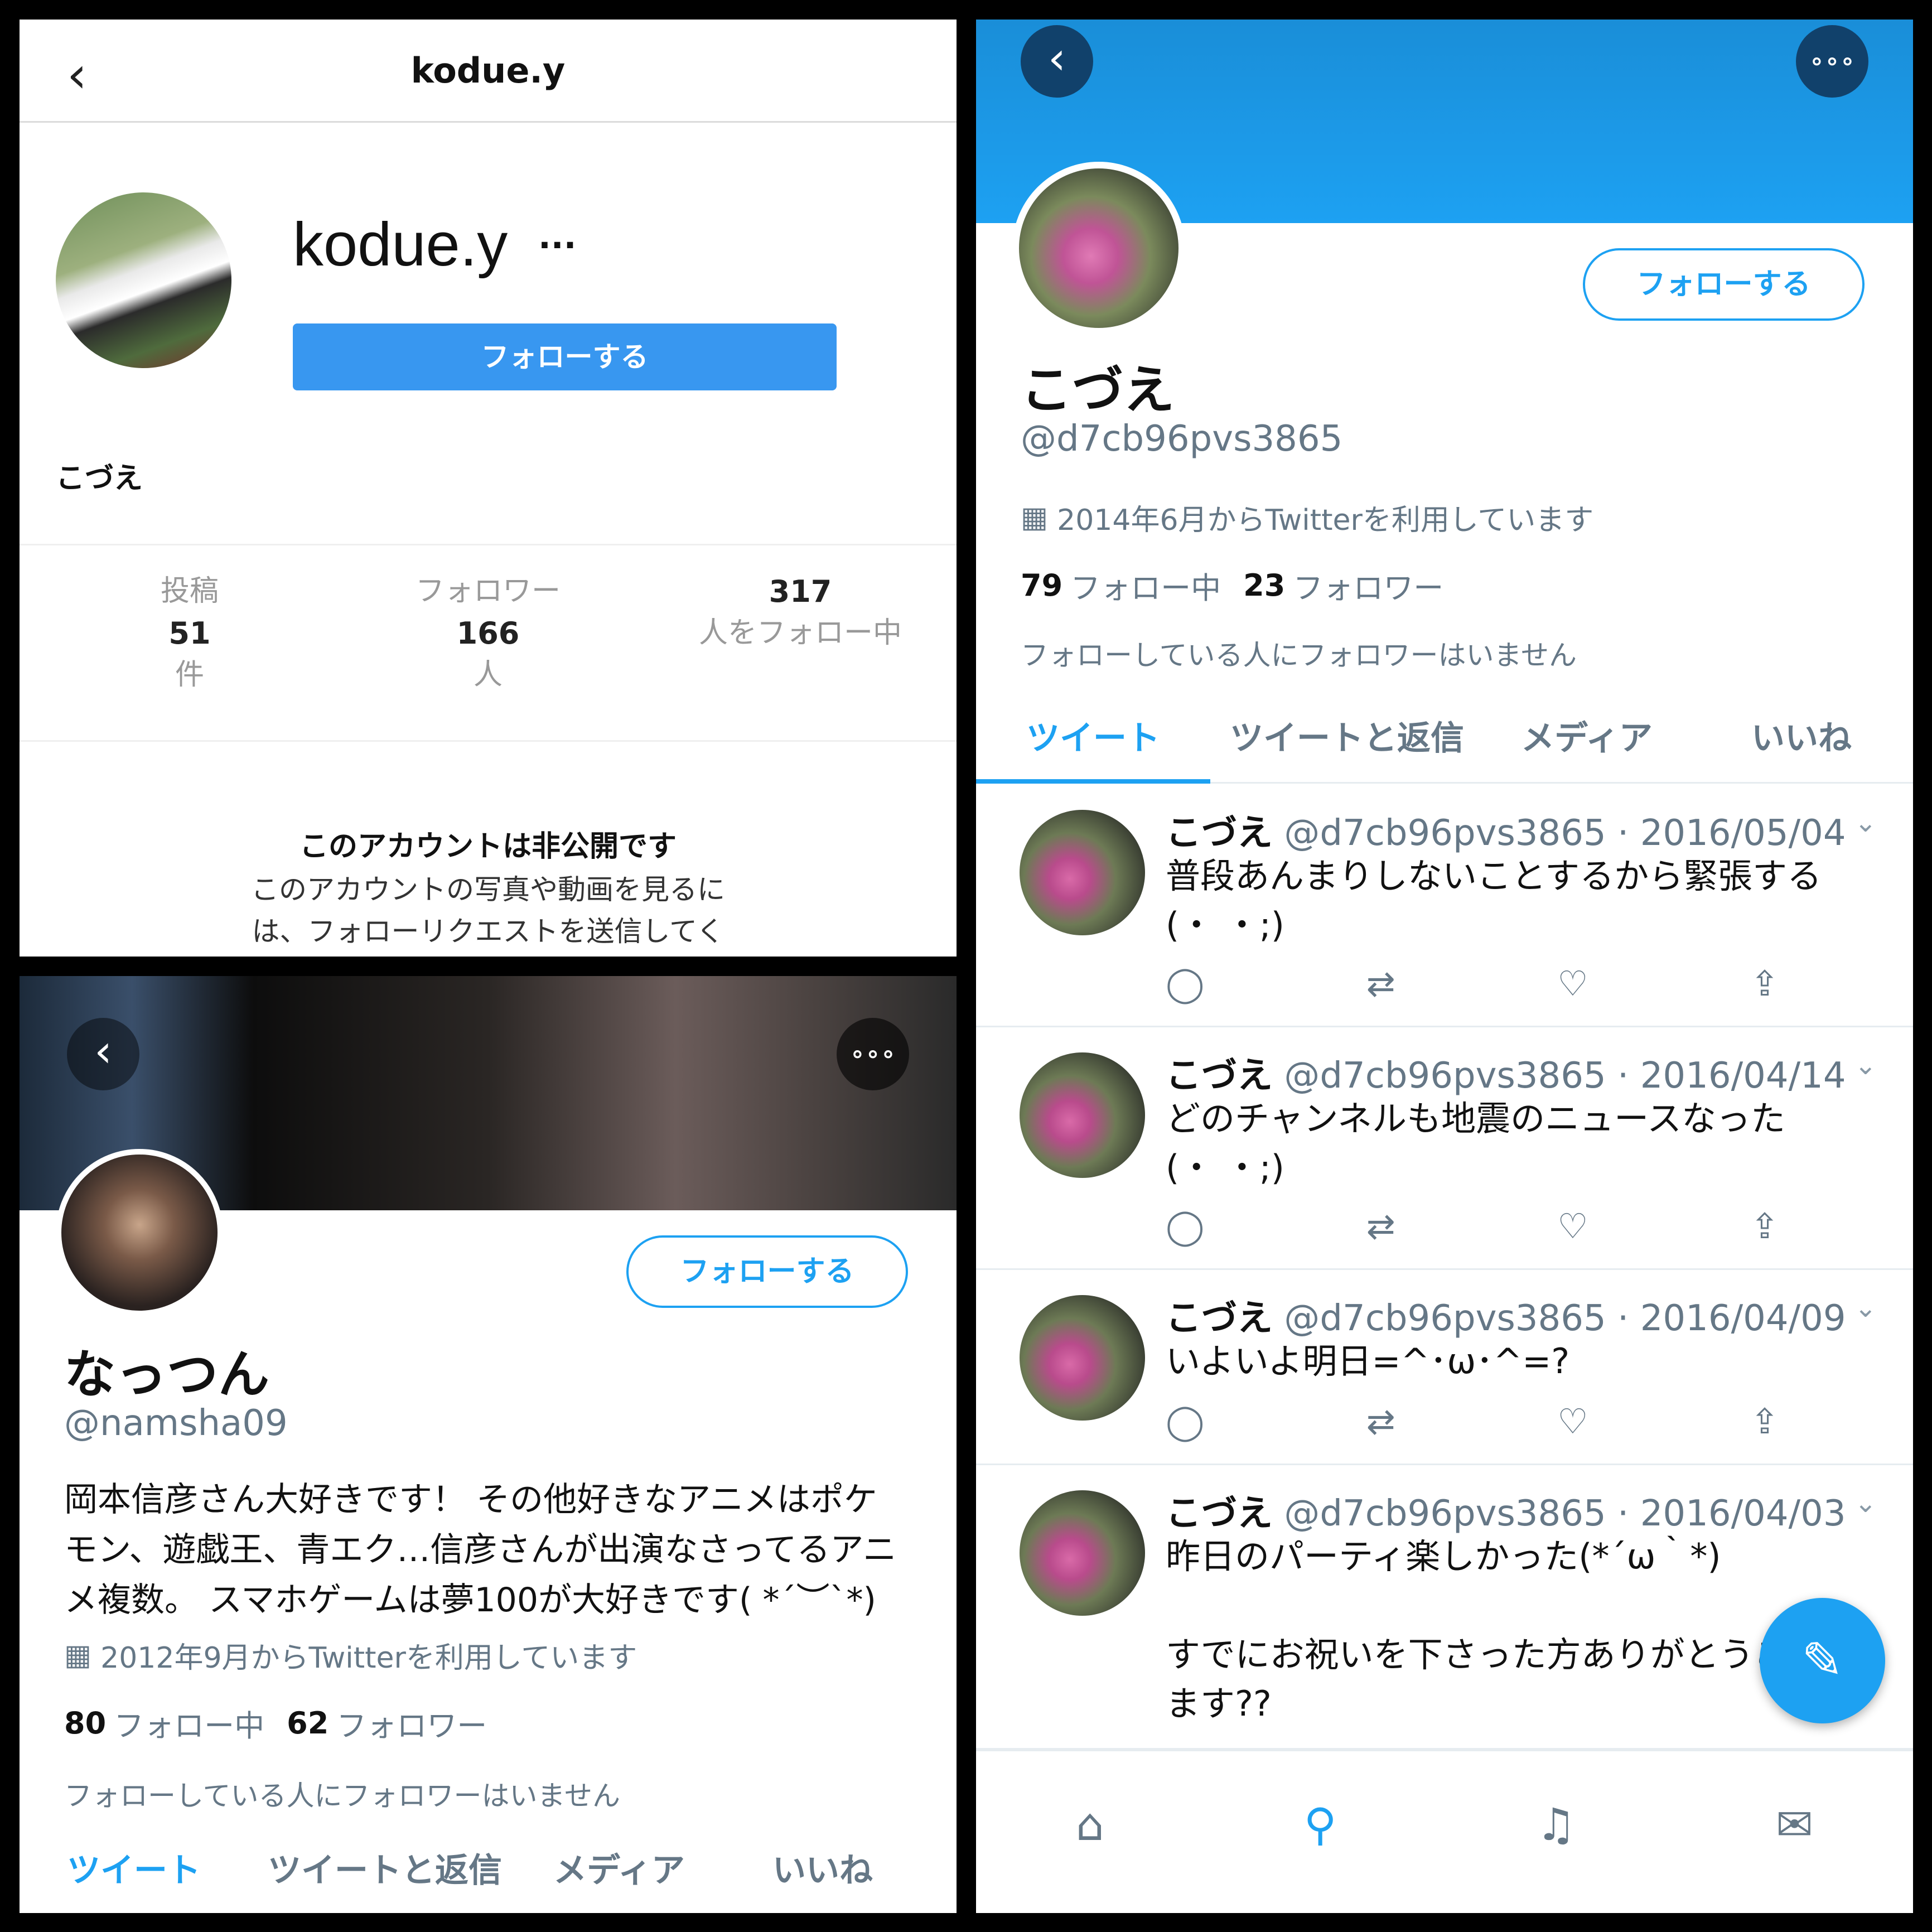 The width and height of the screenshot is (1932, 1932). What do you see at coordinates (1472, 1226) in the screenshot?
I see `tweet-actions: ◯ ⇄ ♡ ⇪` at bounding box center [1472, 1226].